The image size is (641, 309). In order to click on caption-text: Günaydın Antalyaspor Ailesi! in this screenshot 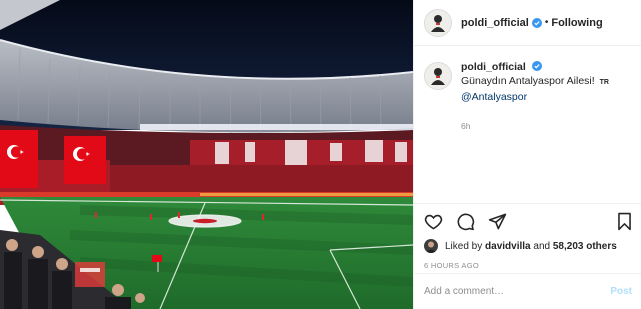, I will do `click(528, 81)`.